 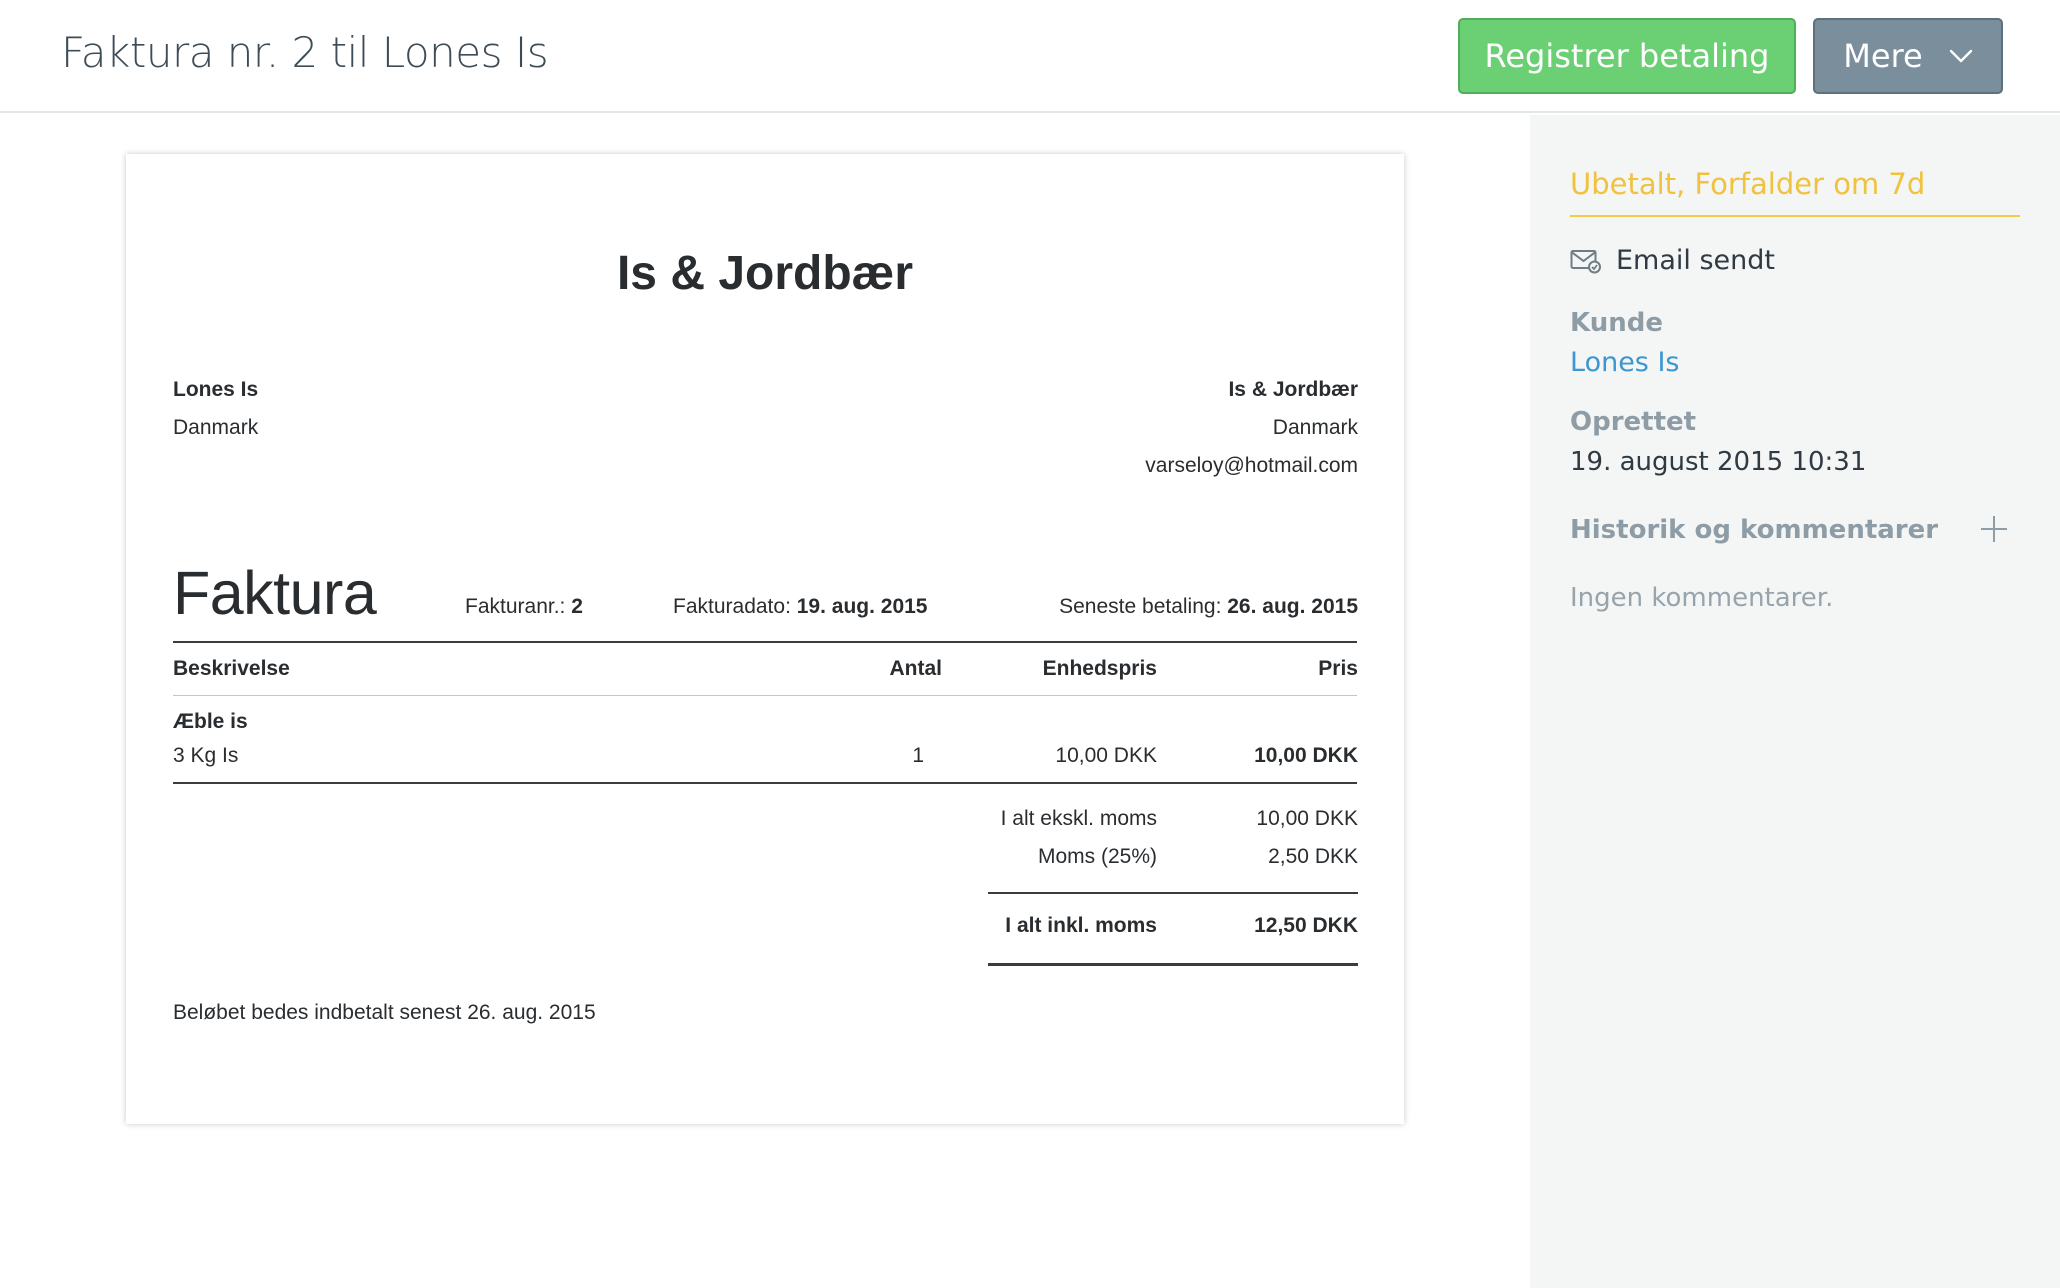 What do you see at coordinates (765, 273) in the screenshot?
I see `invoice-company-heading: Is & Jordbær` at bounding box center [765, 273].